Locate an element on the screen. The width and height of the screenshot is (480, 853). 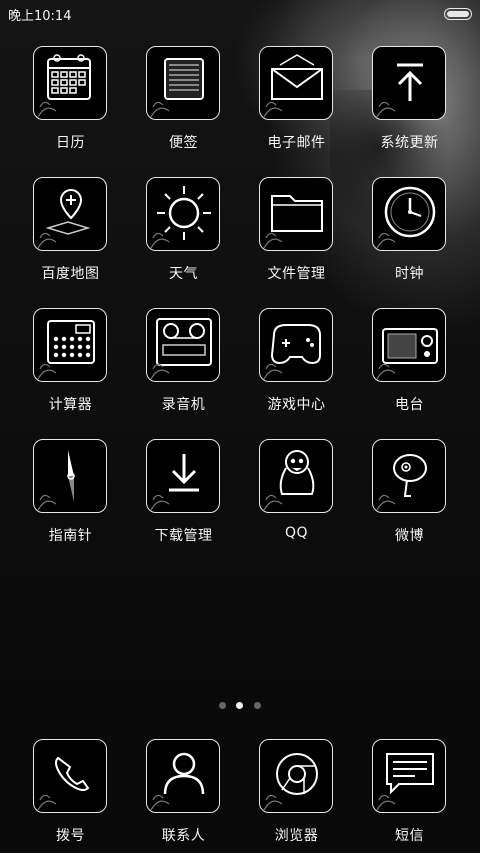
dock-app-browser: 浏览器 is located at coordinates (296, 796).